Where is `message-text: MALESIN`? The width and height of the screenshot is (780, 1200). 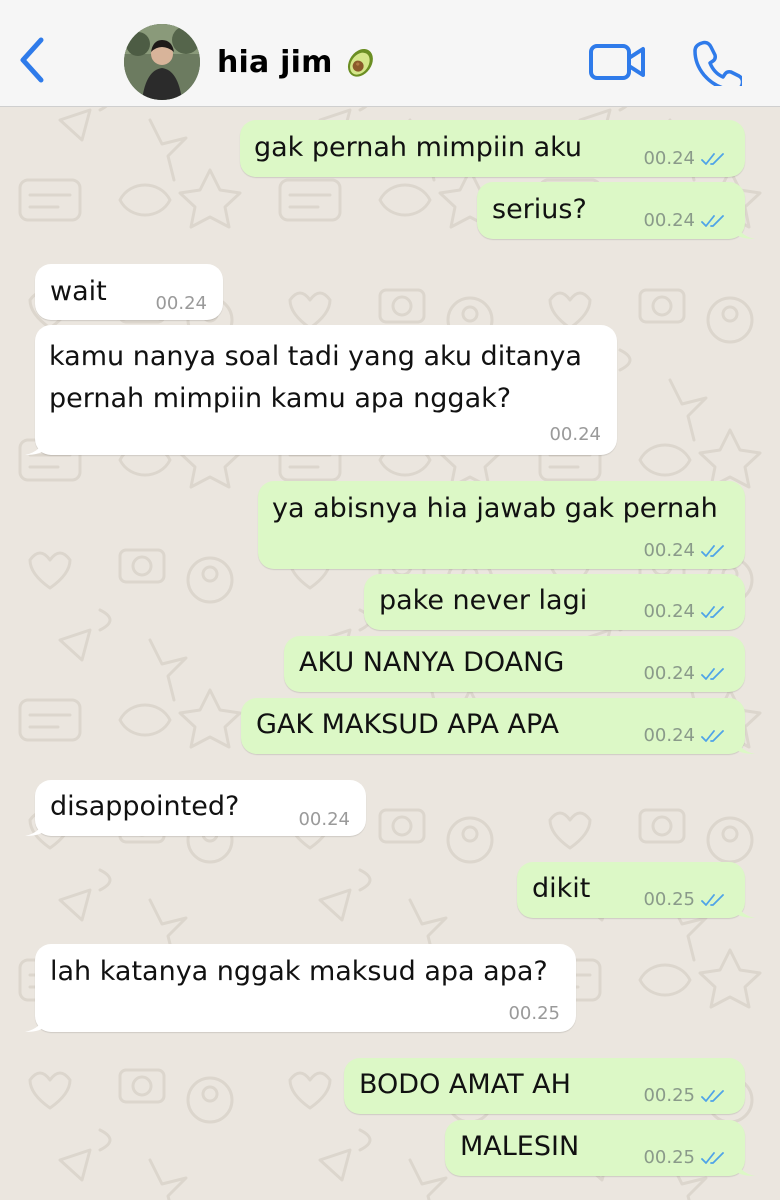 message-text: MALESIN is located at coordinates (520, 1146).